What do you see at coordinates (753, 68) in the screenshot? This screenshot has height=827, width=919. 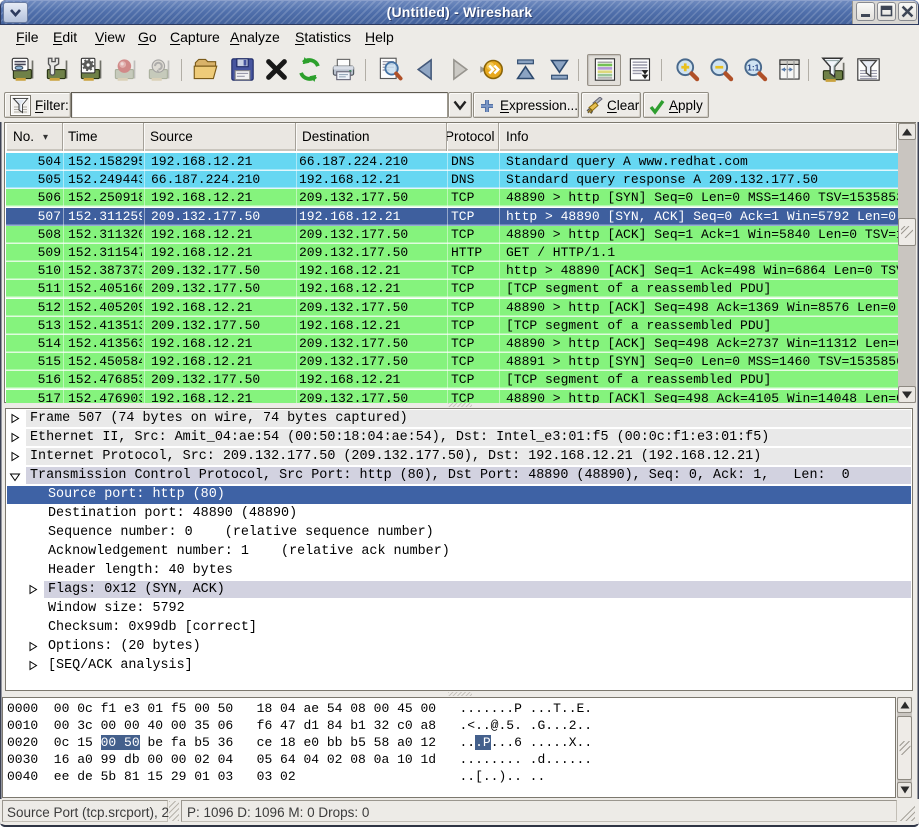 I see `svg-text: 1:1` at bounding box center [753, 68].